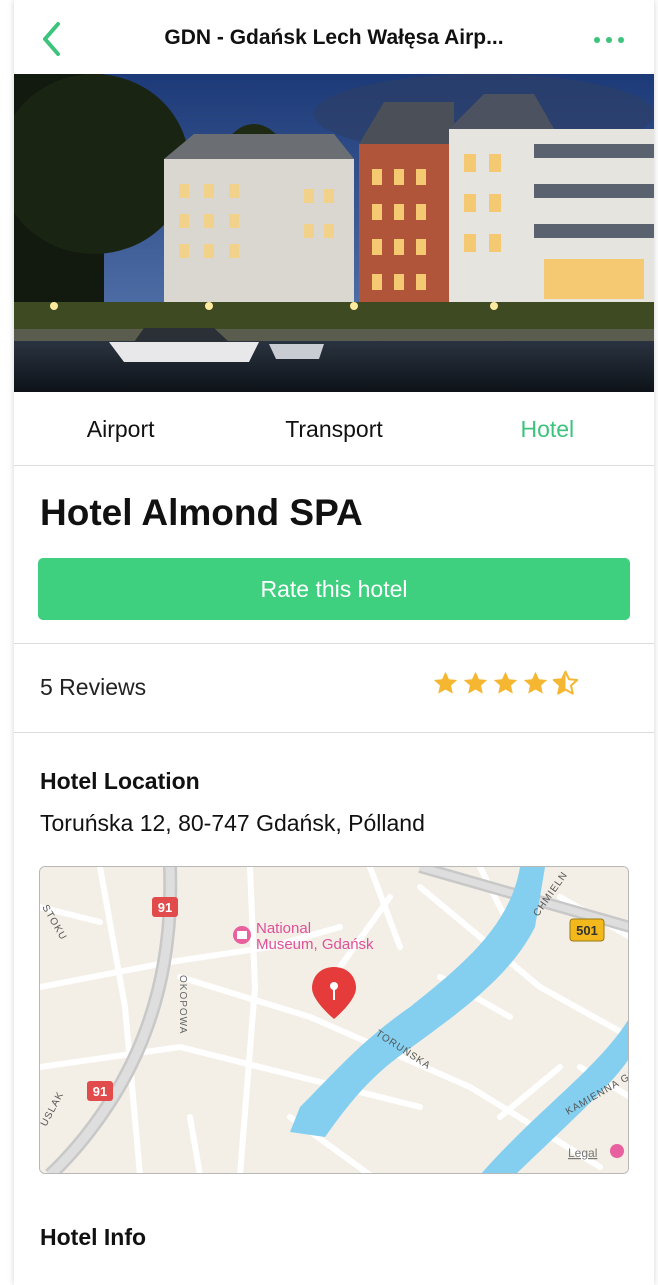 Image resolution: width=658 pixels, height=1285 pixels. What do you see at coordinates (582, 1153) in the screenshot?
I see `map-legal-link: Legal` at bounding box center [582, 1153].